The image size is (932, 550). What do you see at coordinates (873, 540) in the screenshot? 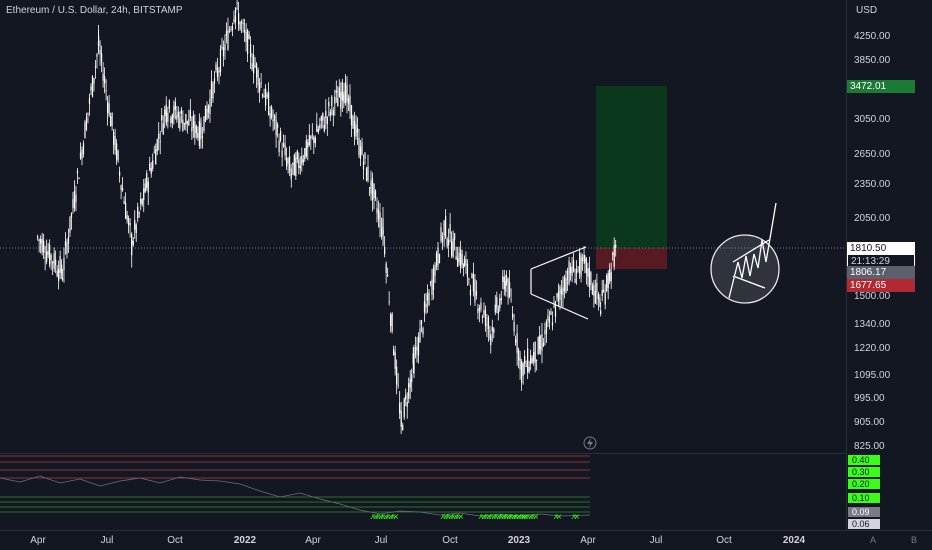
I see `auto-scale-button: A` at bounding box center [873, 540].